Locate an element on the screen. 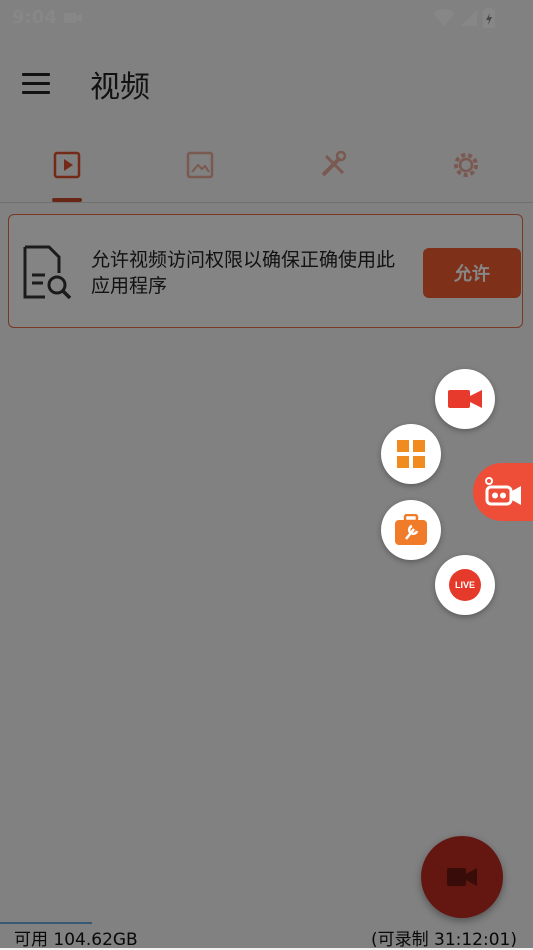 Image resolution: width=533 pixels, height=950 pixels. storage-progress is located at coordinates (46, 923).